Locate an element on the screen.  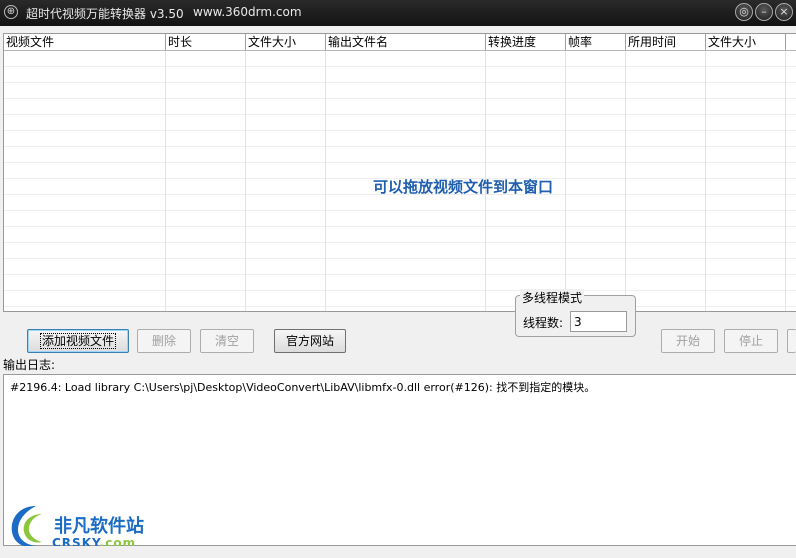
window-url: www.360drm.com is located at coordinates (247, 12).